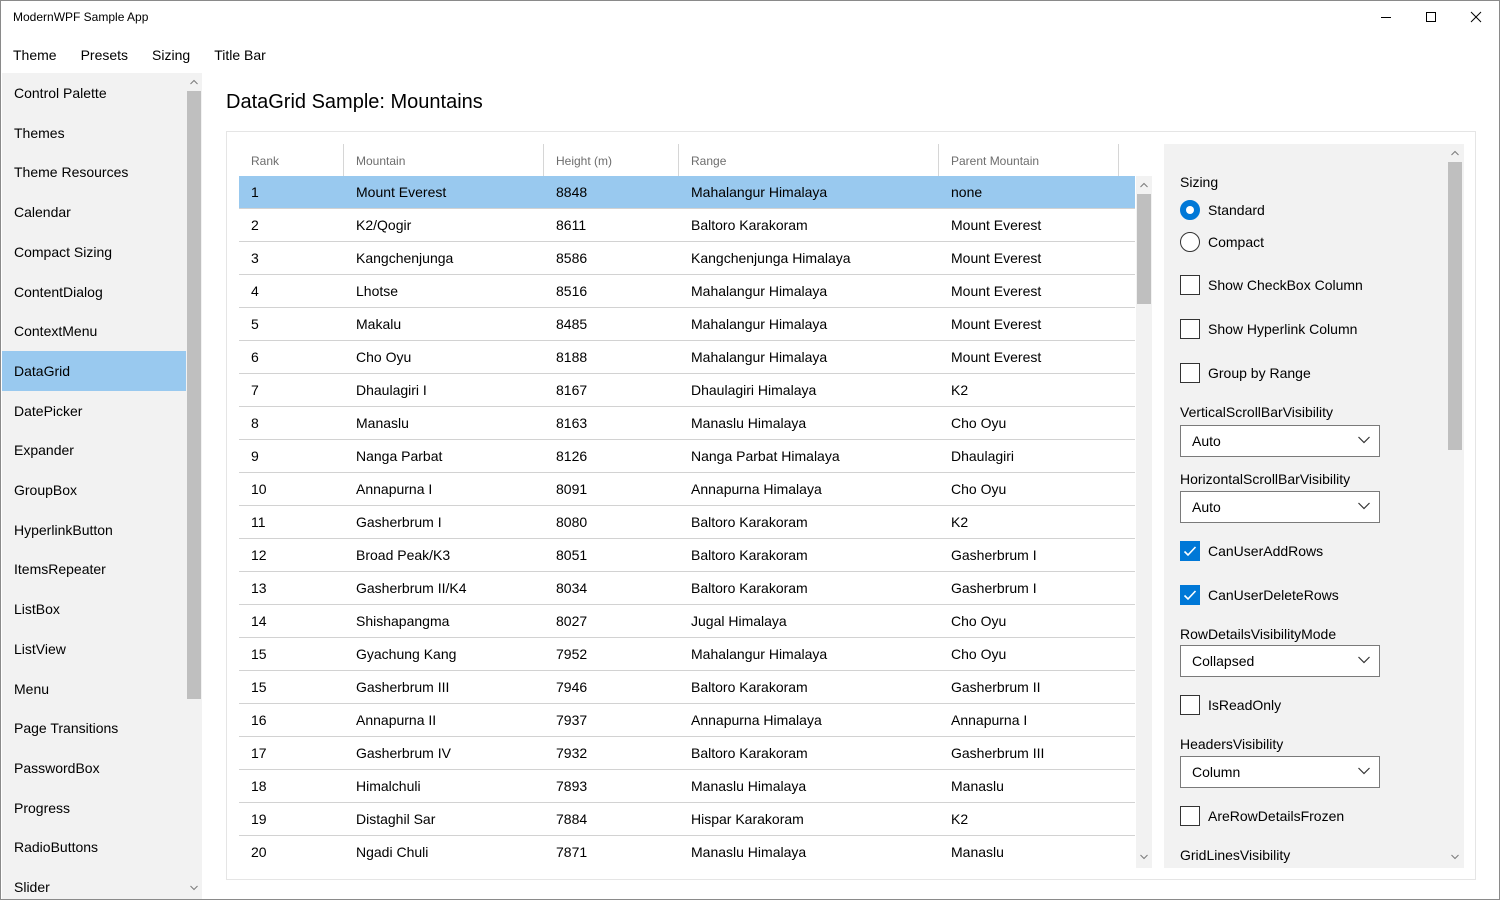 The width and height of the screenshot is (1500, 900). Describe the element at coordinates (1386, 17) in the screenshot. I see `minimize-button` at that location.